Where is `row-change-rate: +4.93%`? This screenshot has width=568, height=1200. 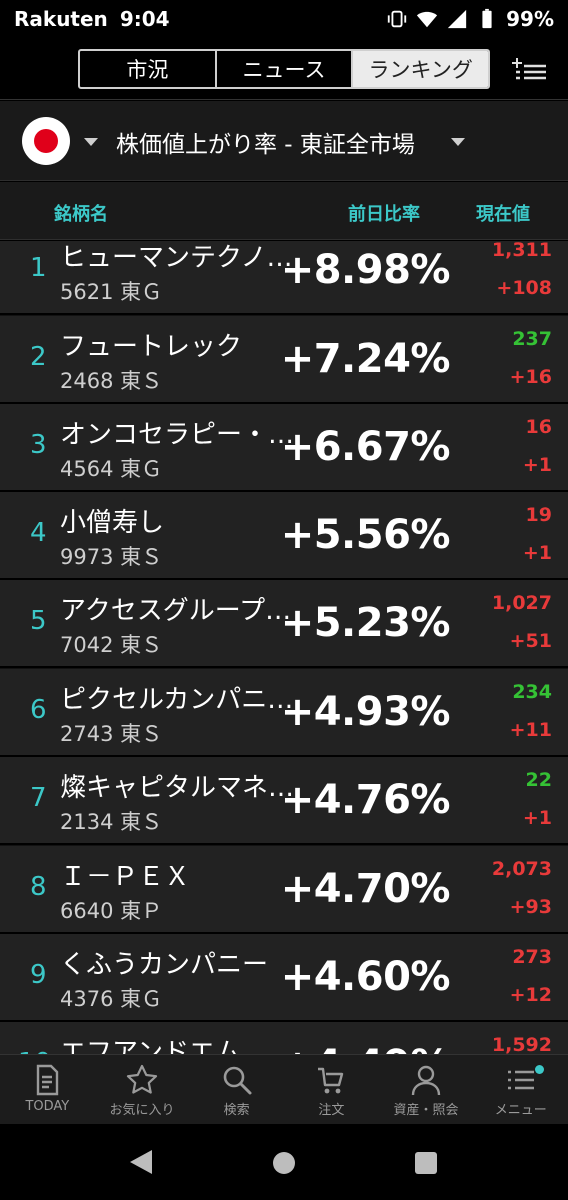
row-change-rate: +4.93% is located at coordinates (365, 712).